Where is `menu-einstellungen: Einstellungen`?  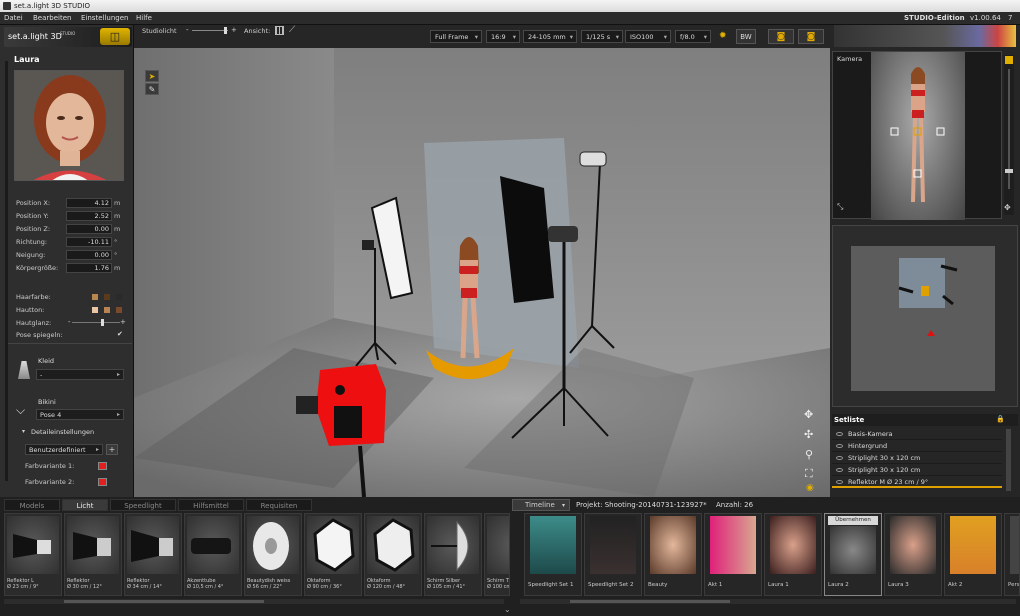 menu-einstellungen: Einstellungen is located at coordinates (104, 18).